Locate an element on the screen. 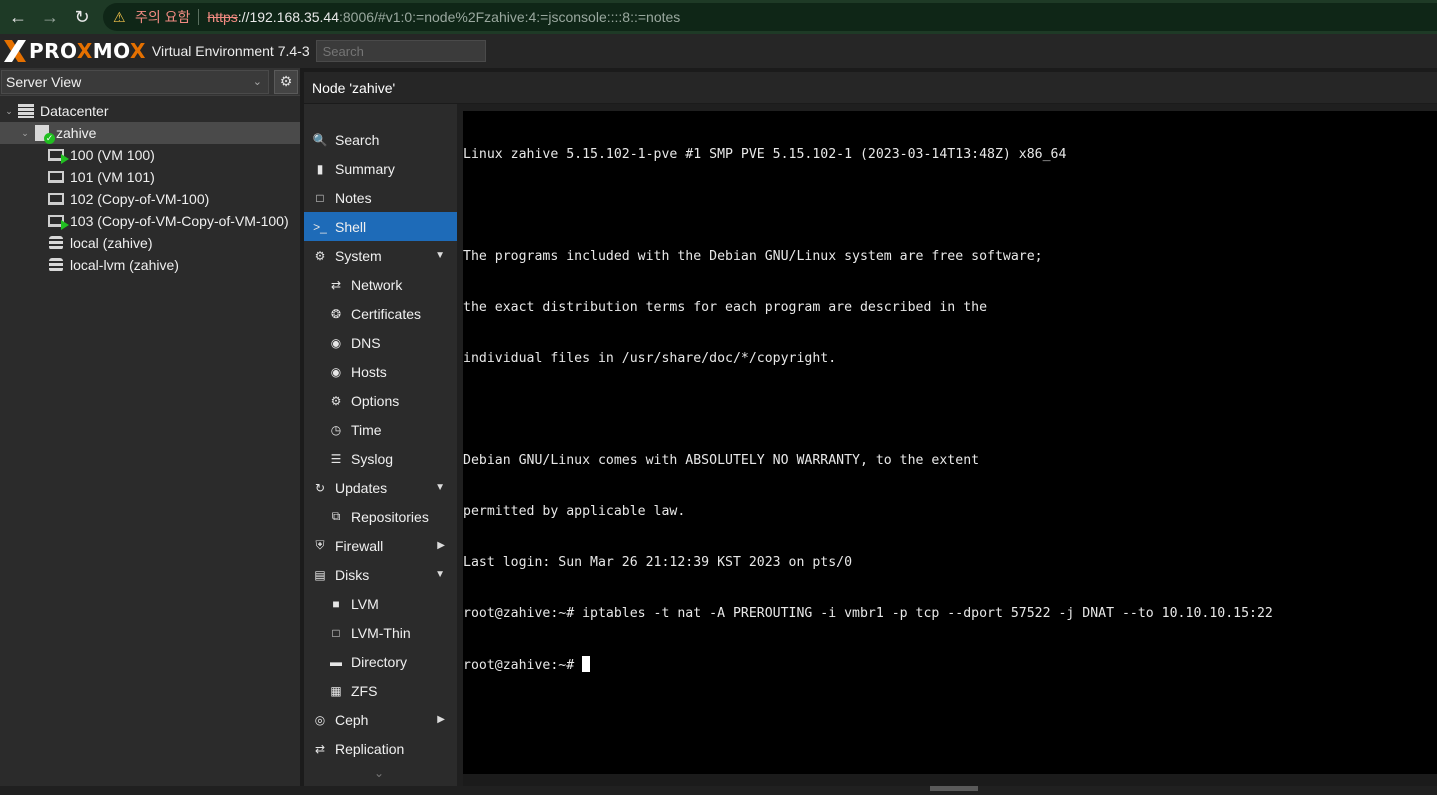 This screenshot has height=795, width=1437. menu-label: Notes is located at coordinates (353, 197).